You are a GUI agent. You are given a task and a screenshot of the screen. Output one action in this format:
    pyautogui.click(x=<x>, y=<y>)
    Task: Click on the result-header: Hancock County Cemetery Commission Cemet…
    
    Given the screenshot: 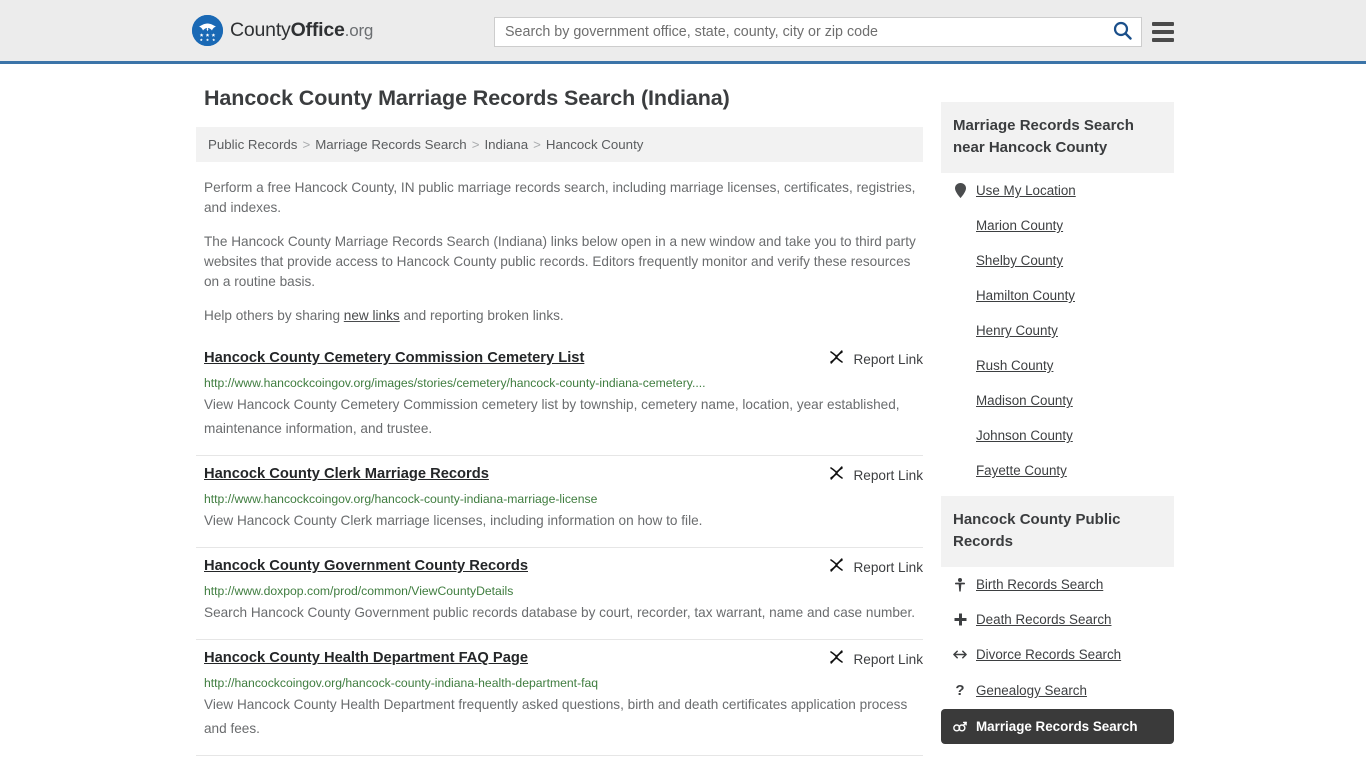 What is the action you would take?
    pyautogui.click(x=563, y=359)
    